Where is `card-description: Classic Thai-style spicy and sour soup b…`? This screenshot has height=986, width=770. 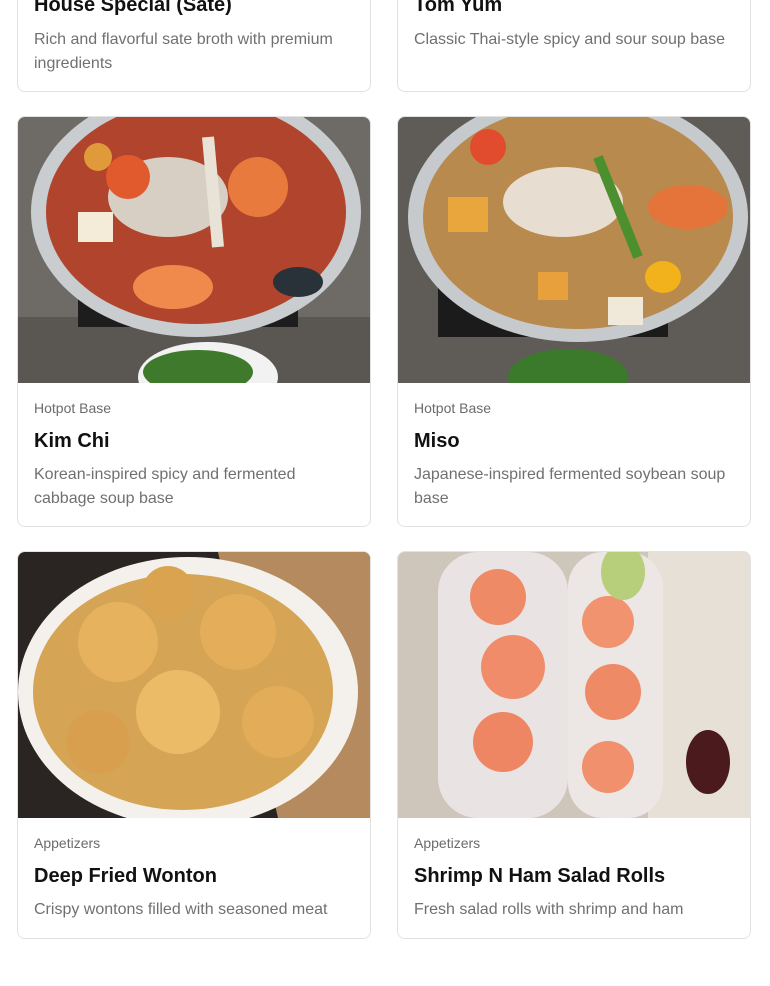 card-description: Classic Thai-style spicy and sour soup b… is located at coordinates (569, 39).